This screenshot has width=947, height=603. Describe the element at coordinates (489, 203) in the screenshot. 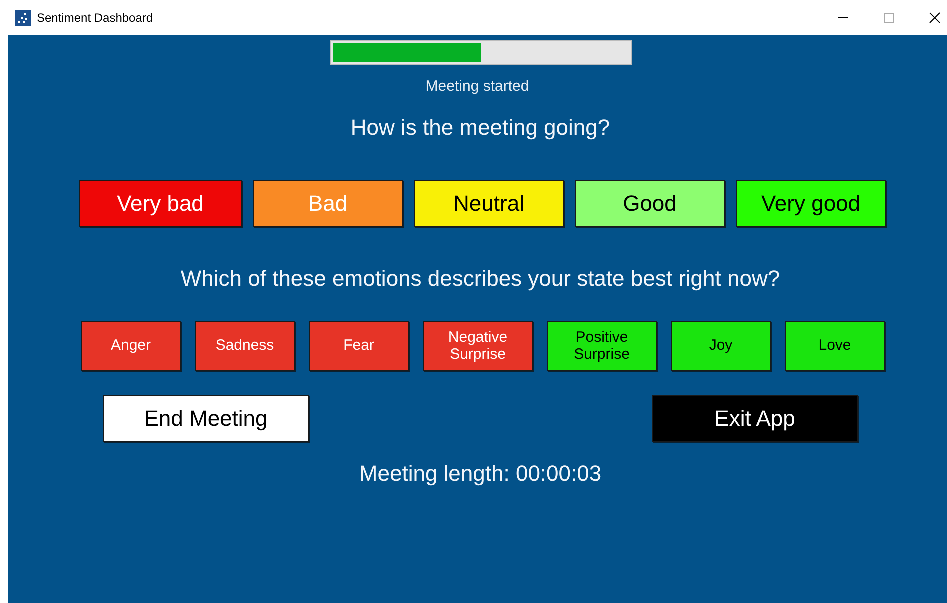

I see `rating-button: Neutral` at that location.